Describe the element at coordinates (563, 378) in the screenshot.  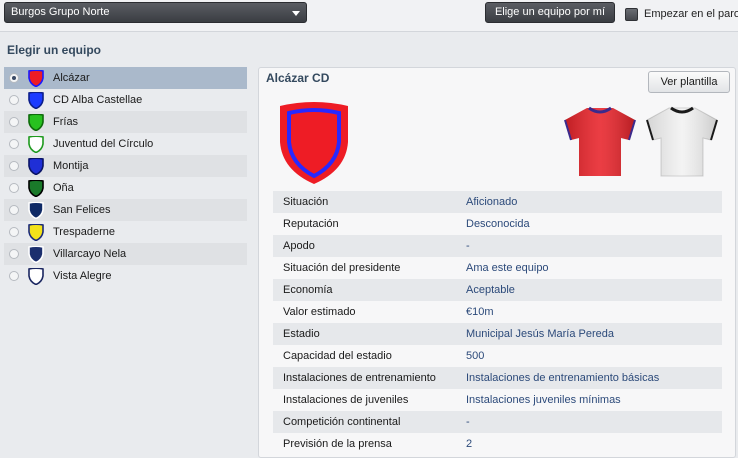
I see `info-value: Instalaciones de entrenamiento básicas` at that location.